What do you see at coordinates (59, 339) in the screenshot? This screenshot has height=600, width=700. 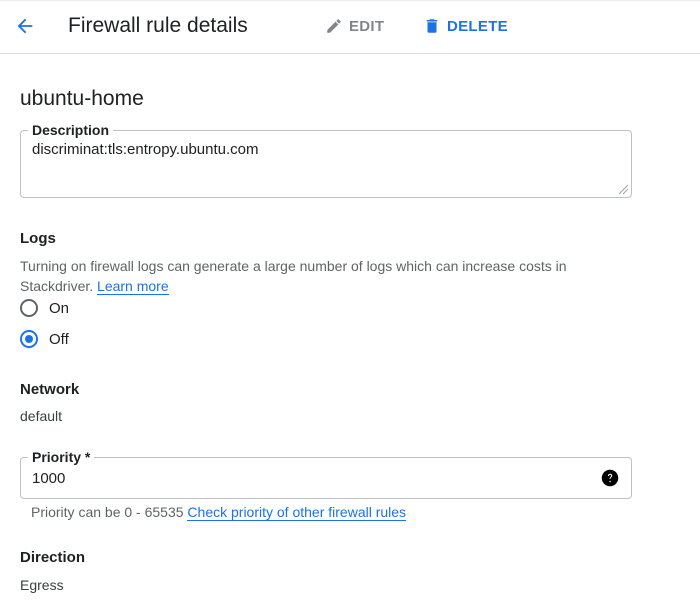 I see `radio-off-label: Off` at bounding box center [59, 339].